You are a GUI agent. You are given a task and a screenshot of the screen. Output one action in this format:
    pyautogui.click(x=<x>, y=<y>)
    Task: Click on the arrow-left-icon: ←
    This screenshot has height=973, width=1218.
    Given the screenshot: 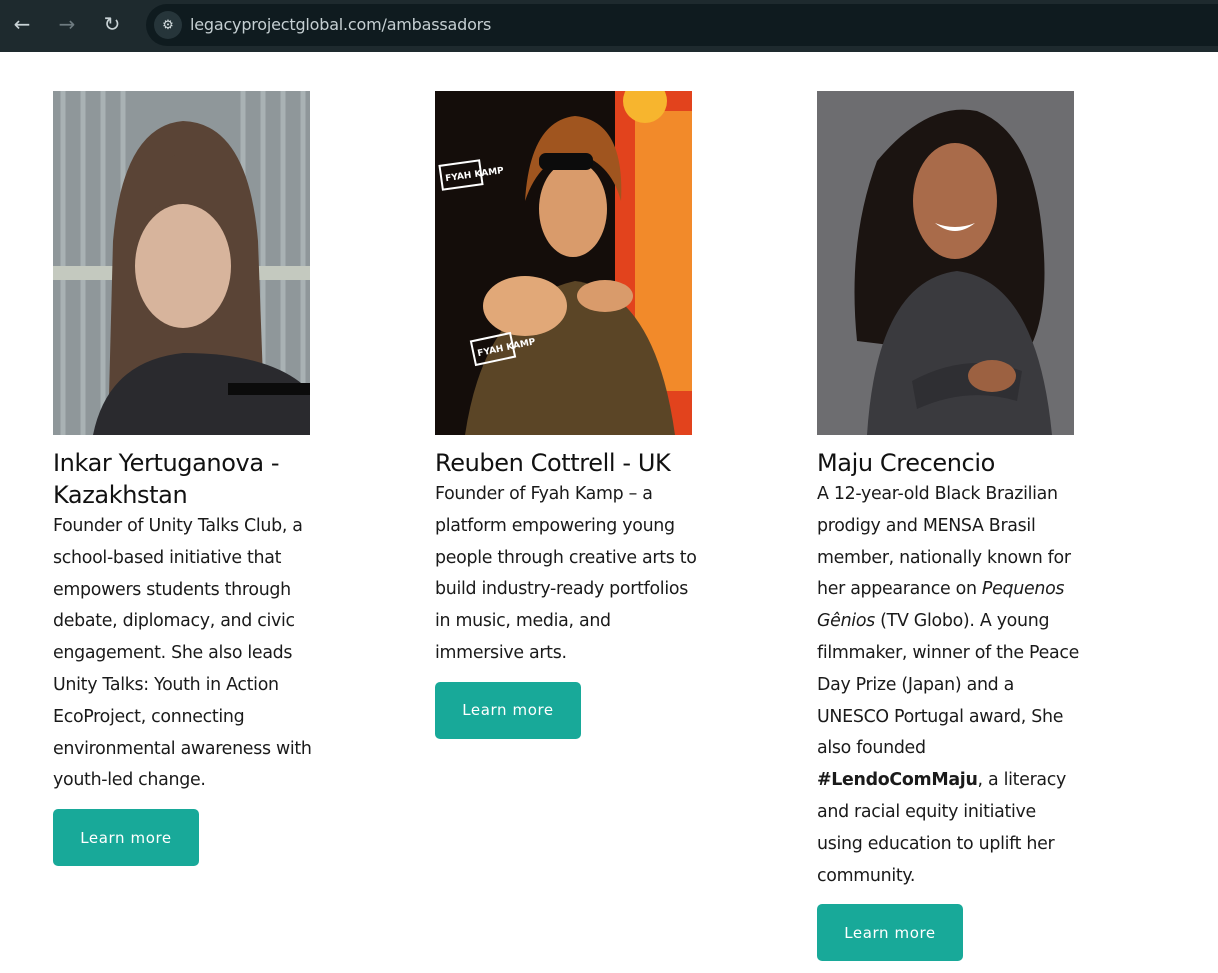 What is the action you would take?
    pyautogui.click(x=22, y=24)
    